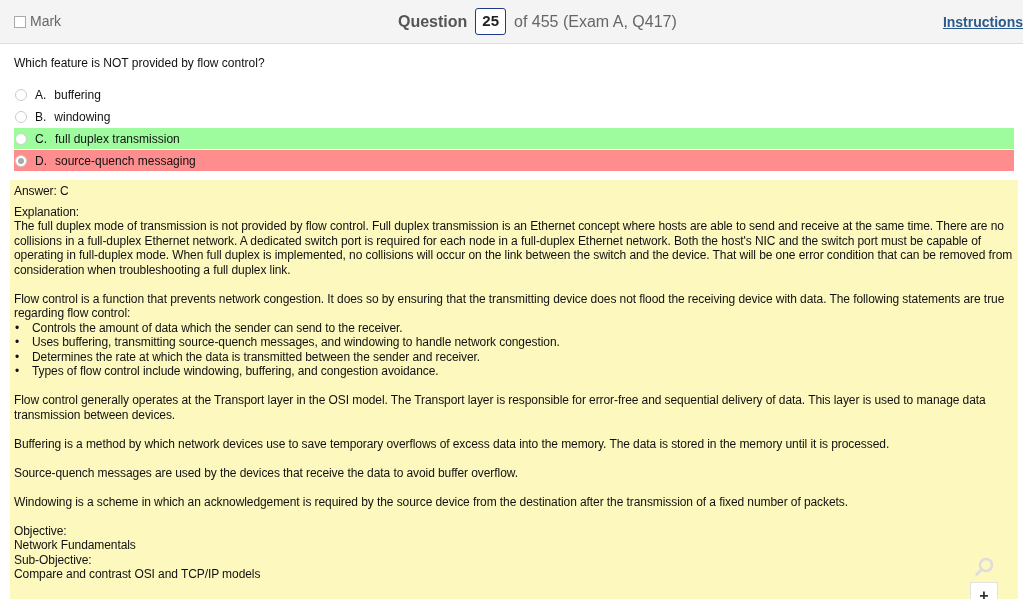 This screenshot has height=599, width=1023. Describe the element at coordinates (41, 94) in the screenshot. I see `option-label: A.` at that location.